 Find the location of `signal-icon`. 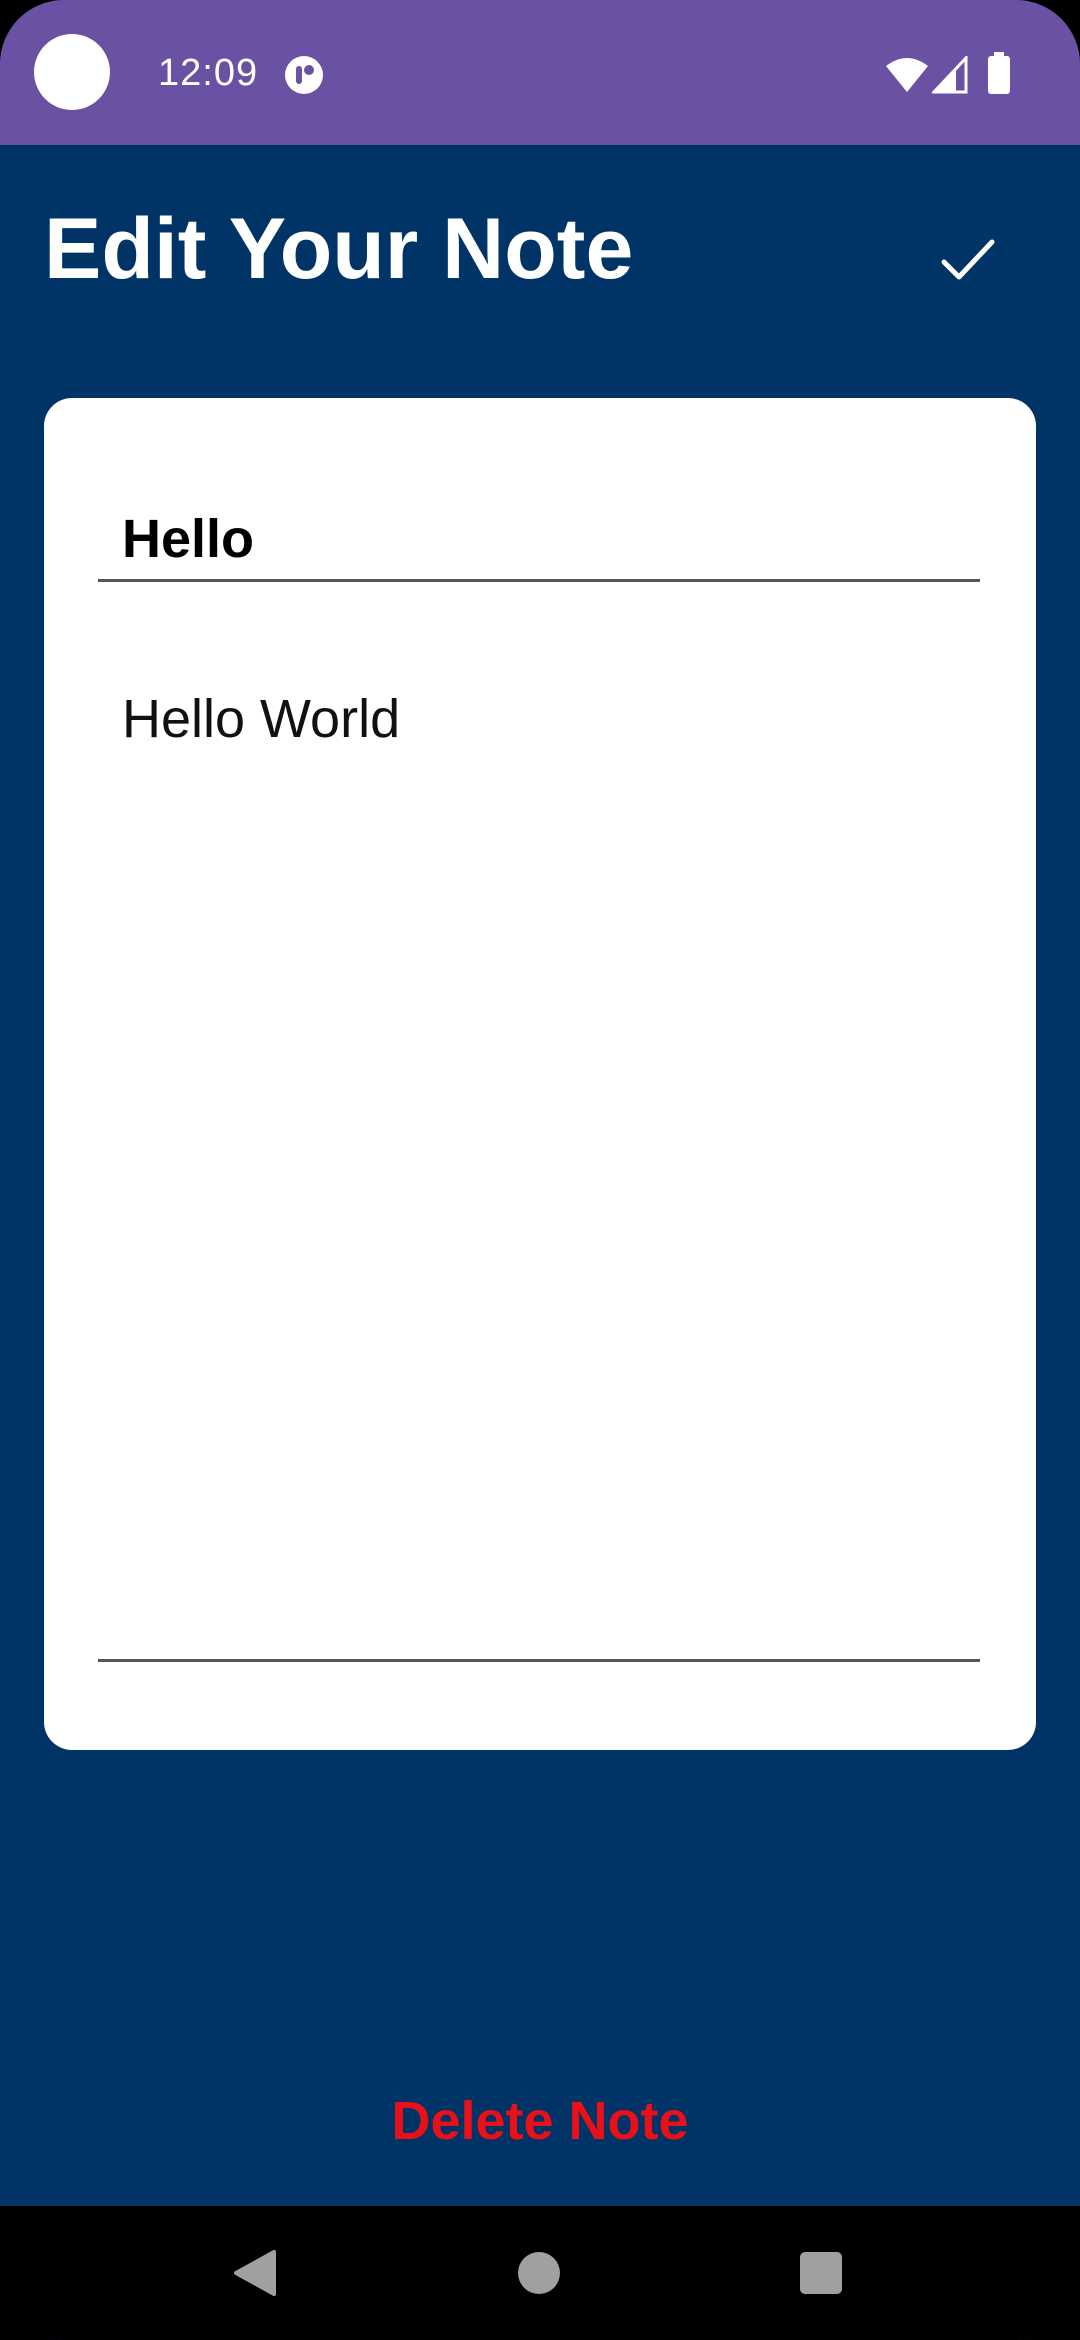

signal-icon is located at coordinates (950, 75).